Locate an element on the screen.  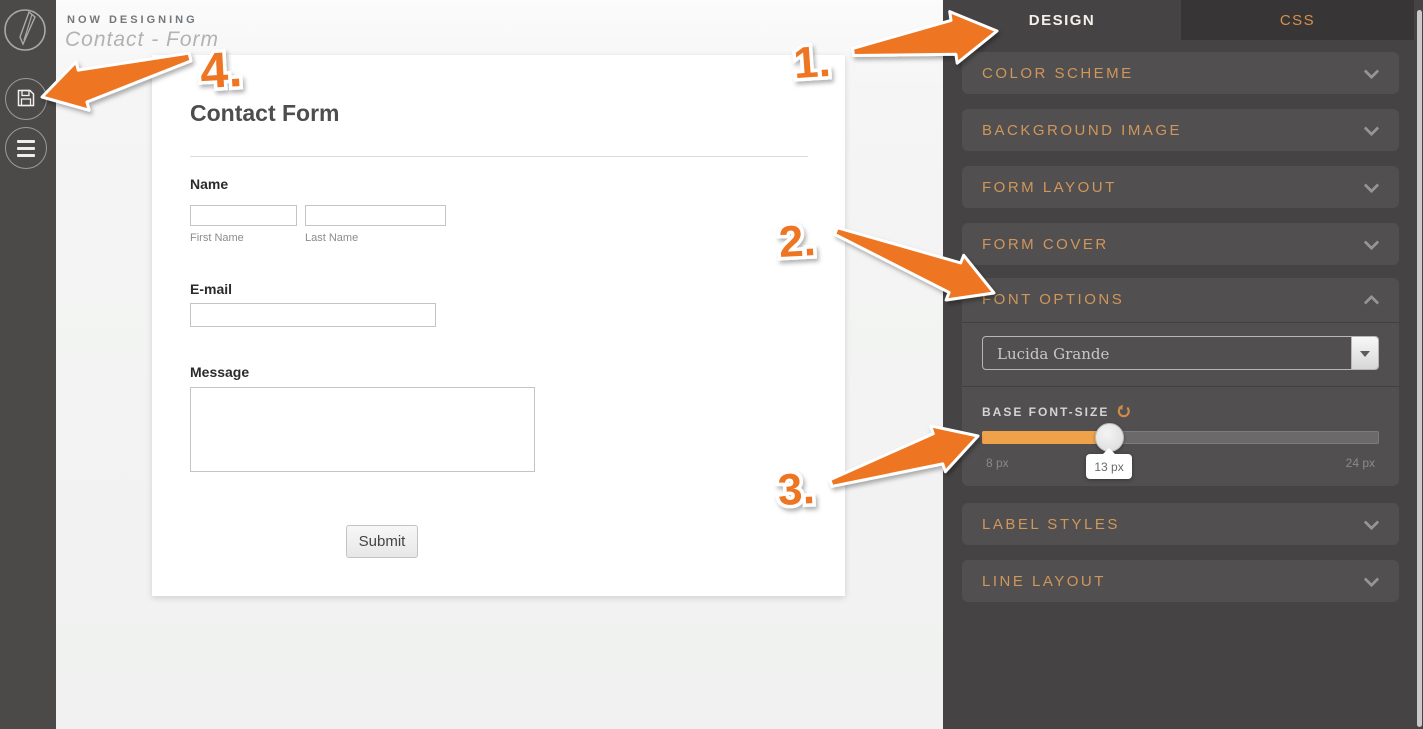
save-button is located at coordinates (26, 99).